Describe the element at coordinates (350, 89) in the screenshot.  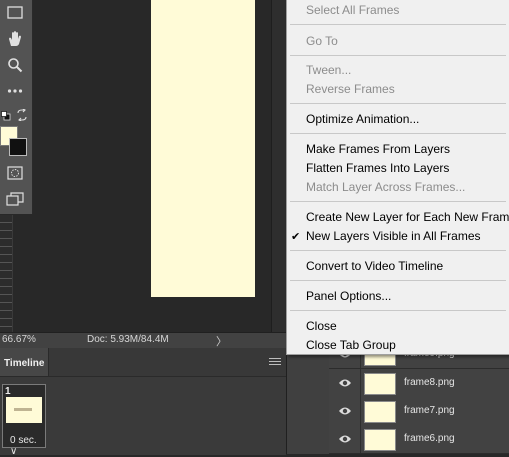
I see `menu-item-reverse-frames: Reverse Frames` at that location.